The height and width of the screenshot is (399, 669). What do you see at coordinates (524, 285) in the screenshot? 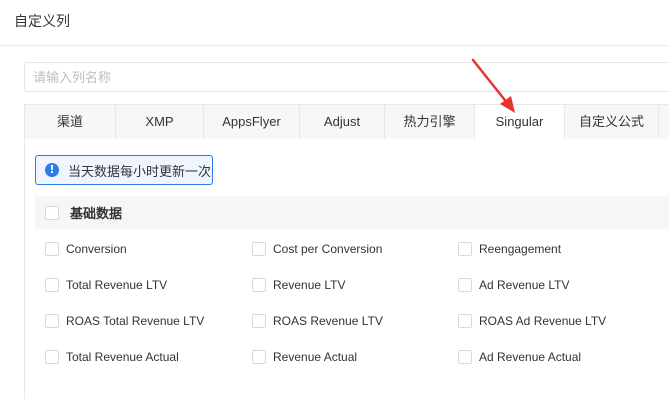
I see `option-label: Ad Revenue LTV` at bounding box center [524, 285].